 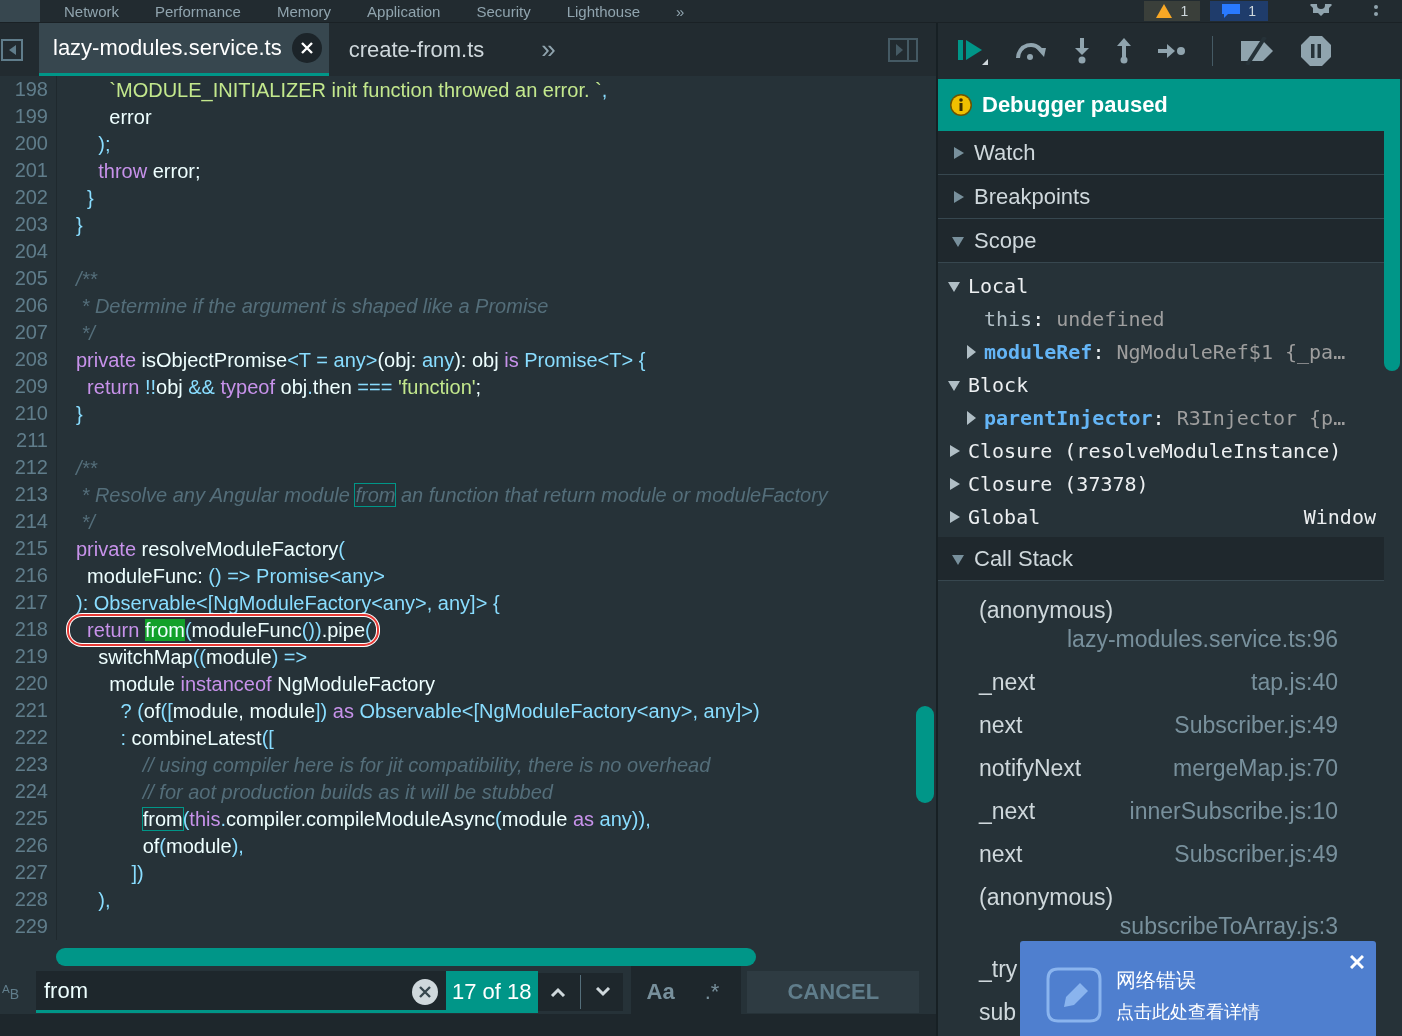 What do you see at coordinates (1082, 51) in the screenshot?
I see `step-into-icon` at bounding box center [1082, 51].